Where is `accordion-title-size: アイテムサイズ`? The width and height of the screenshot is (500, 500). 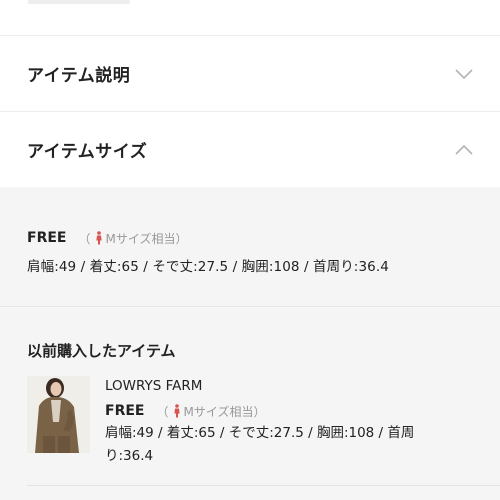
accordion-title-size: アイテムサイズ is located at coordinates (87, 152).